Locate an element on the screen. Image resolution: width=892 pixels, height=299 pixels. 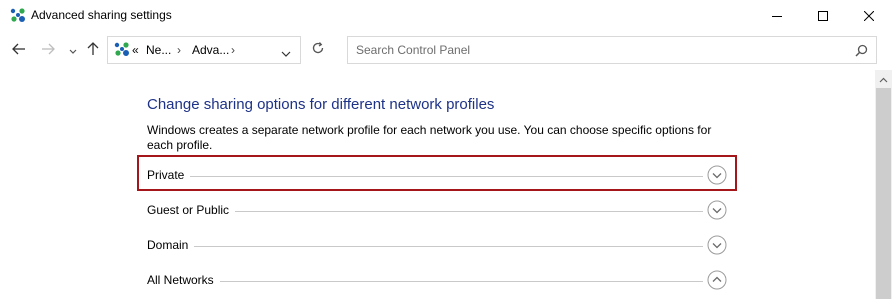
profile-all-networks: All Networks is located at coordinates (437, 281).